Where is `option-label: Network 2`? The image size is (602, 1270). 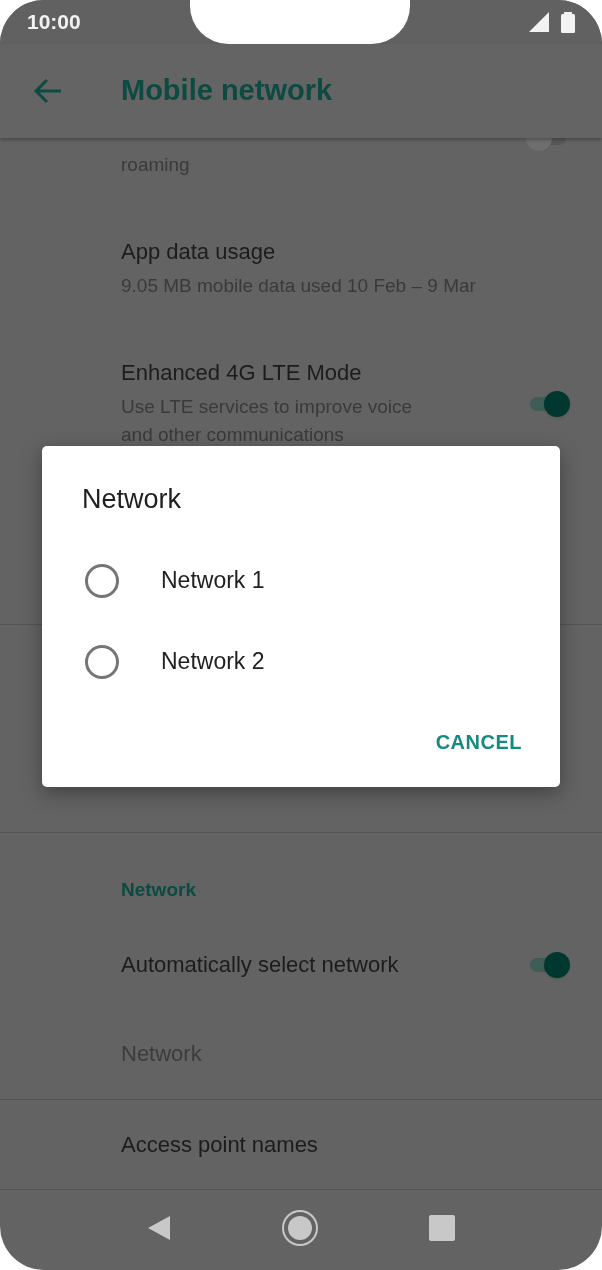
option-label: Network 2 is located at coordinates (213, 662).